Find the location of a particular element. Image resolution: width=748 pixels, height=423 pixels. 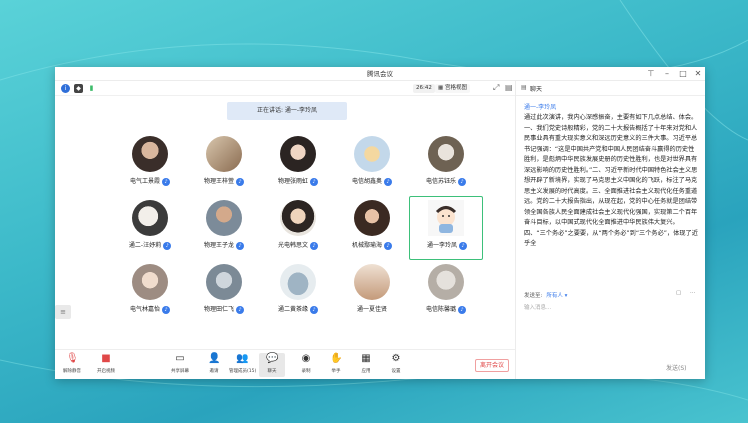

fullscreen-icon: ⤢ is located at coordinates (496, 88).